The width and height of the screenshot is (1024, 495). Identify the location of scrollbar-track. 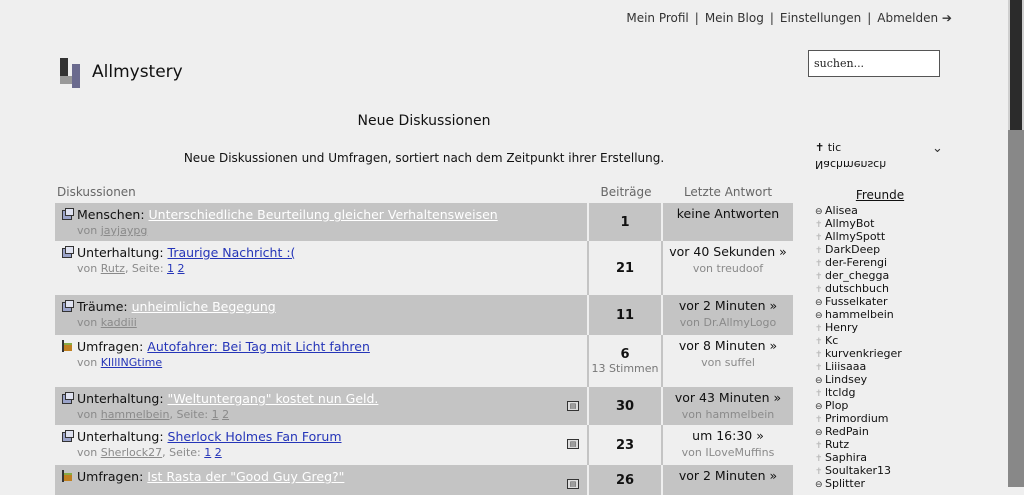
(1016, 308).